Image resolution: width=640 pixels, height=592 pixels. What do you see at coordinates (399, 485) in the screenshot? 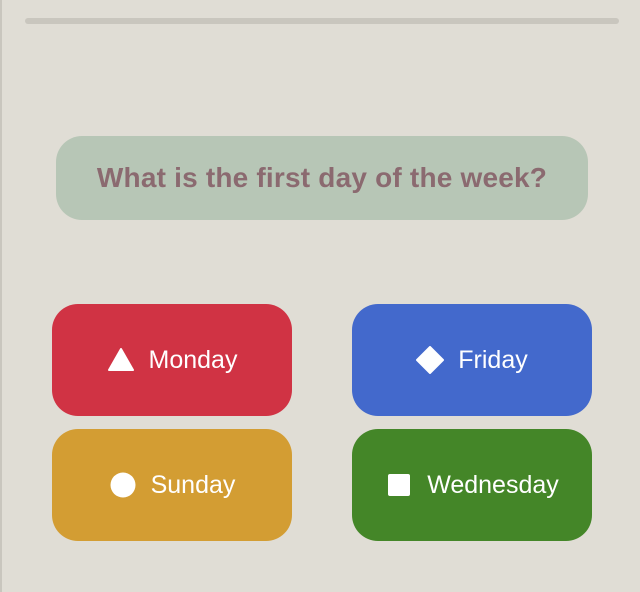
I see `square-icon` at bounding box center [399, 485].